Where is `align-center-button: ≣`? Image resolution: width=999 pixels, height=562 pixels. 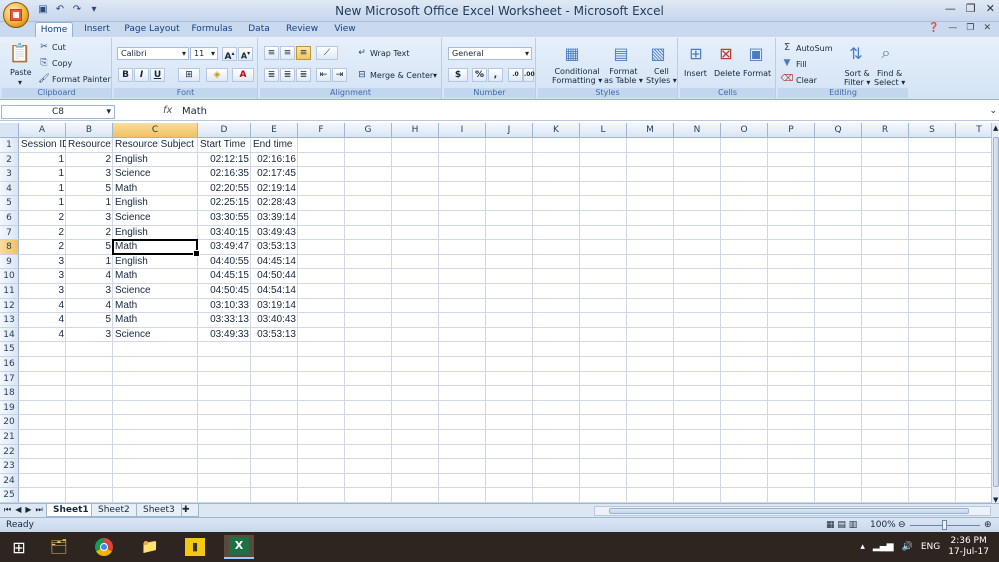 align-center-button: ≣ is located at coordinates (287, 75).